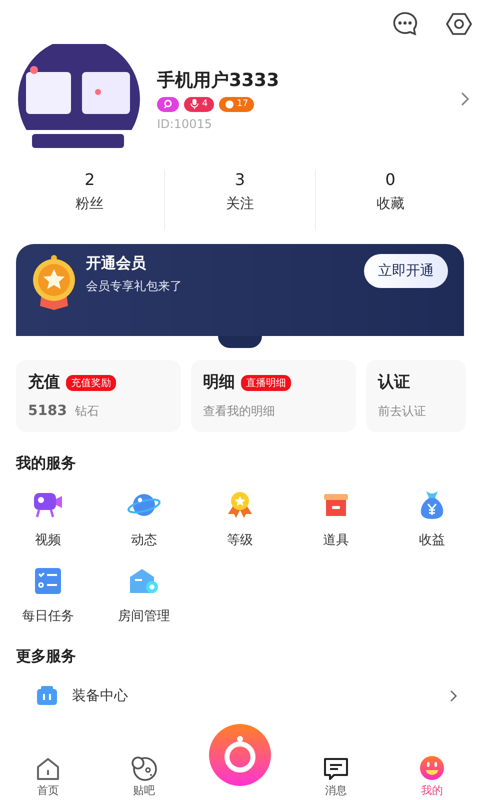  Describe the element at coordinates (240, 179) in the screenshot. I see `stat-value: 3` at that location.